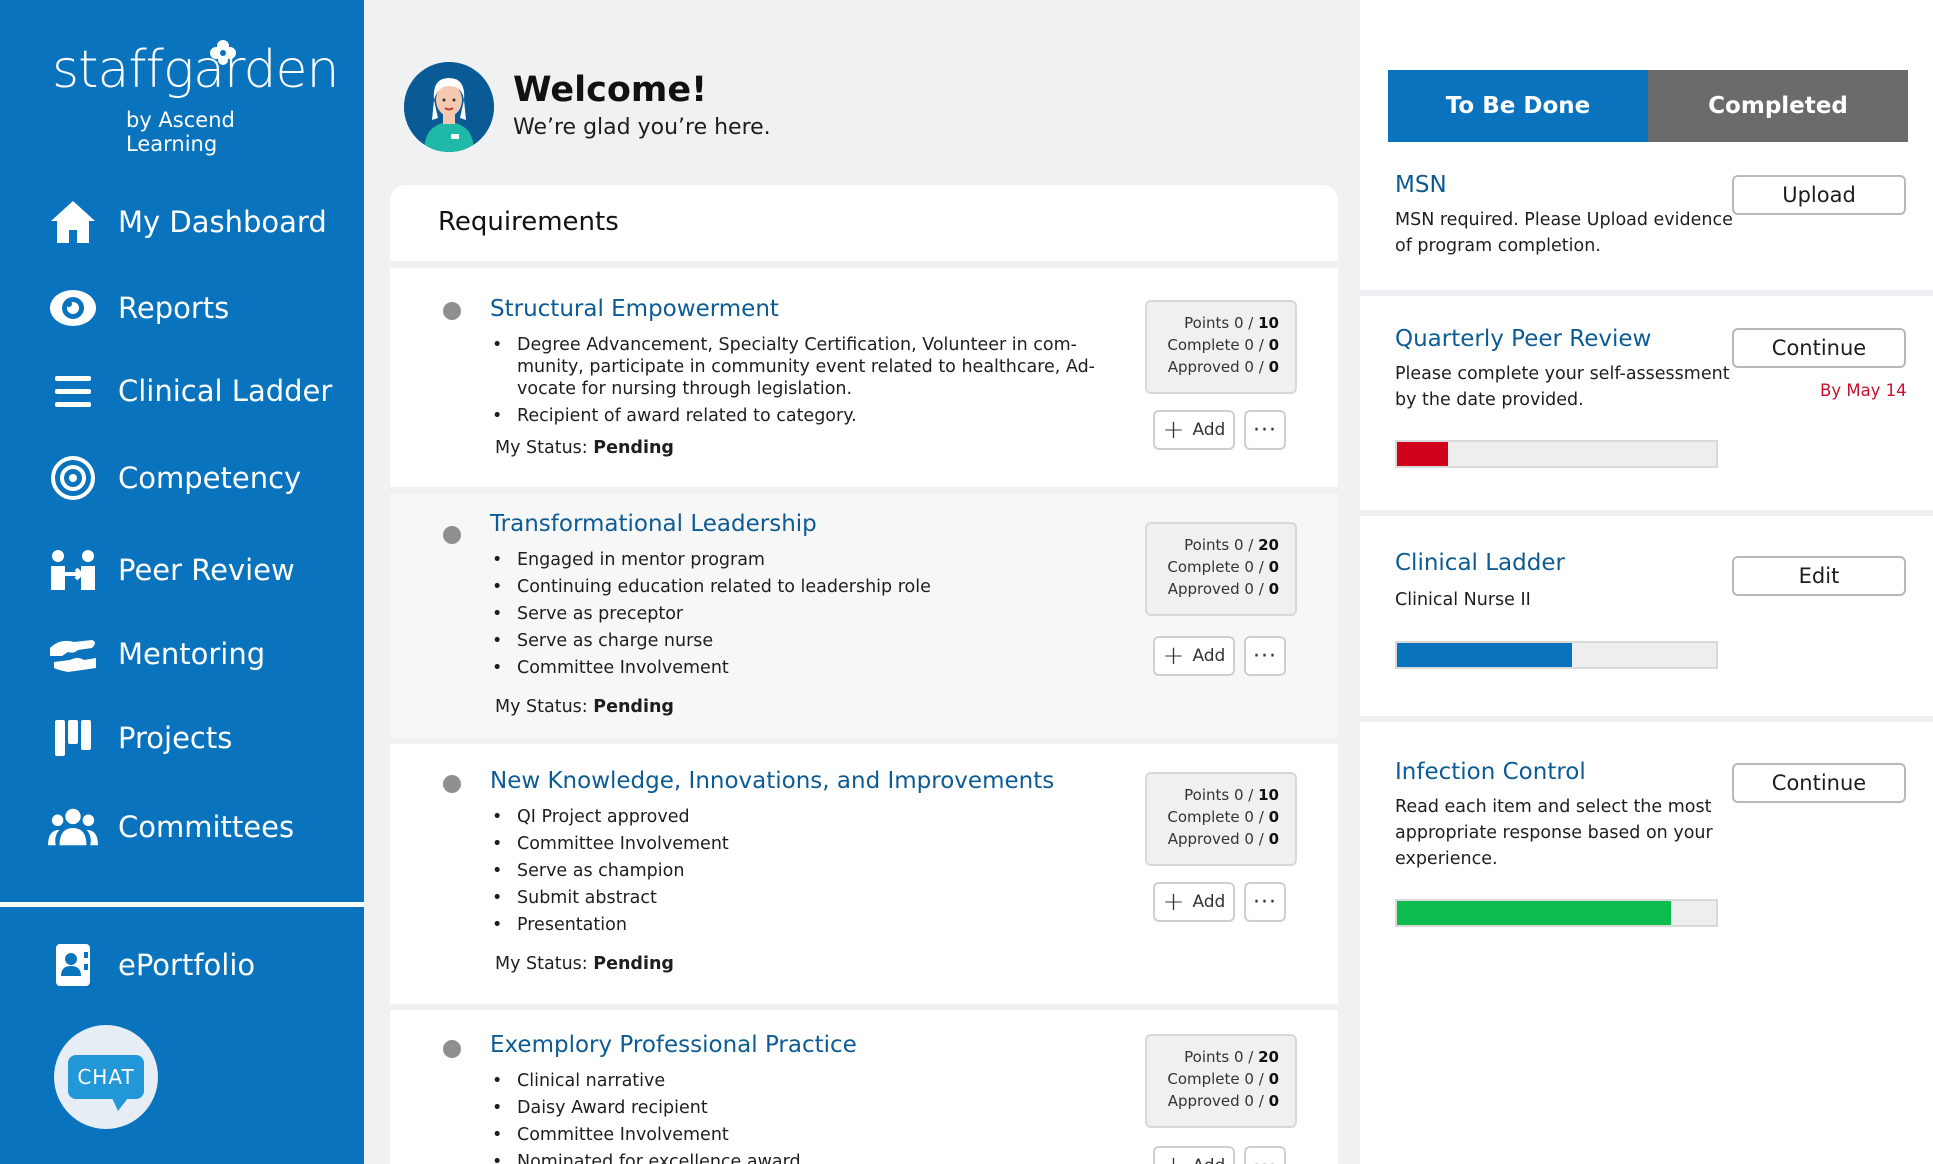 This screenshot has width=1933, height=1164. I want to click on tab-completed: Completed, so click(1778, 106).